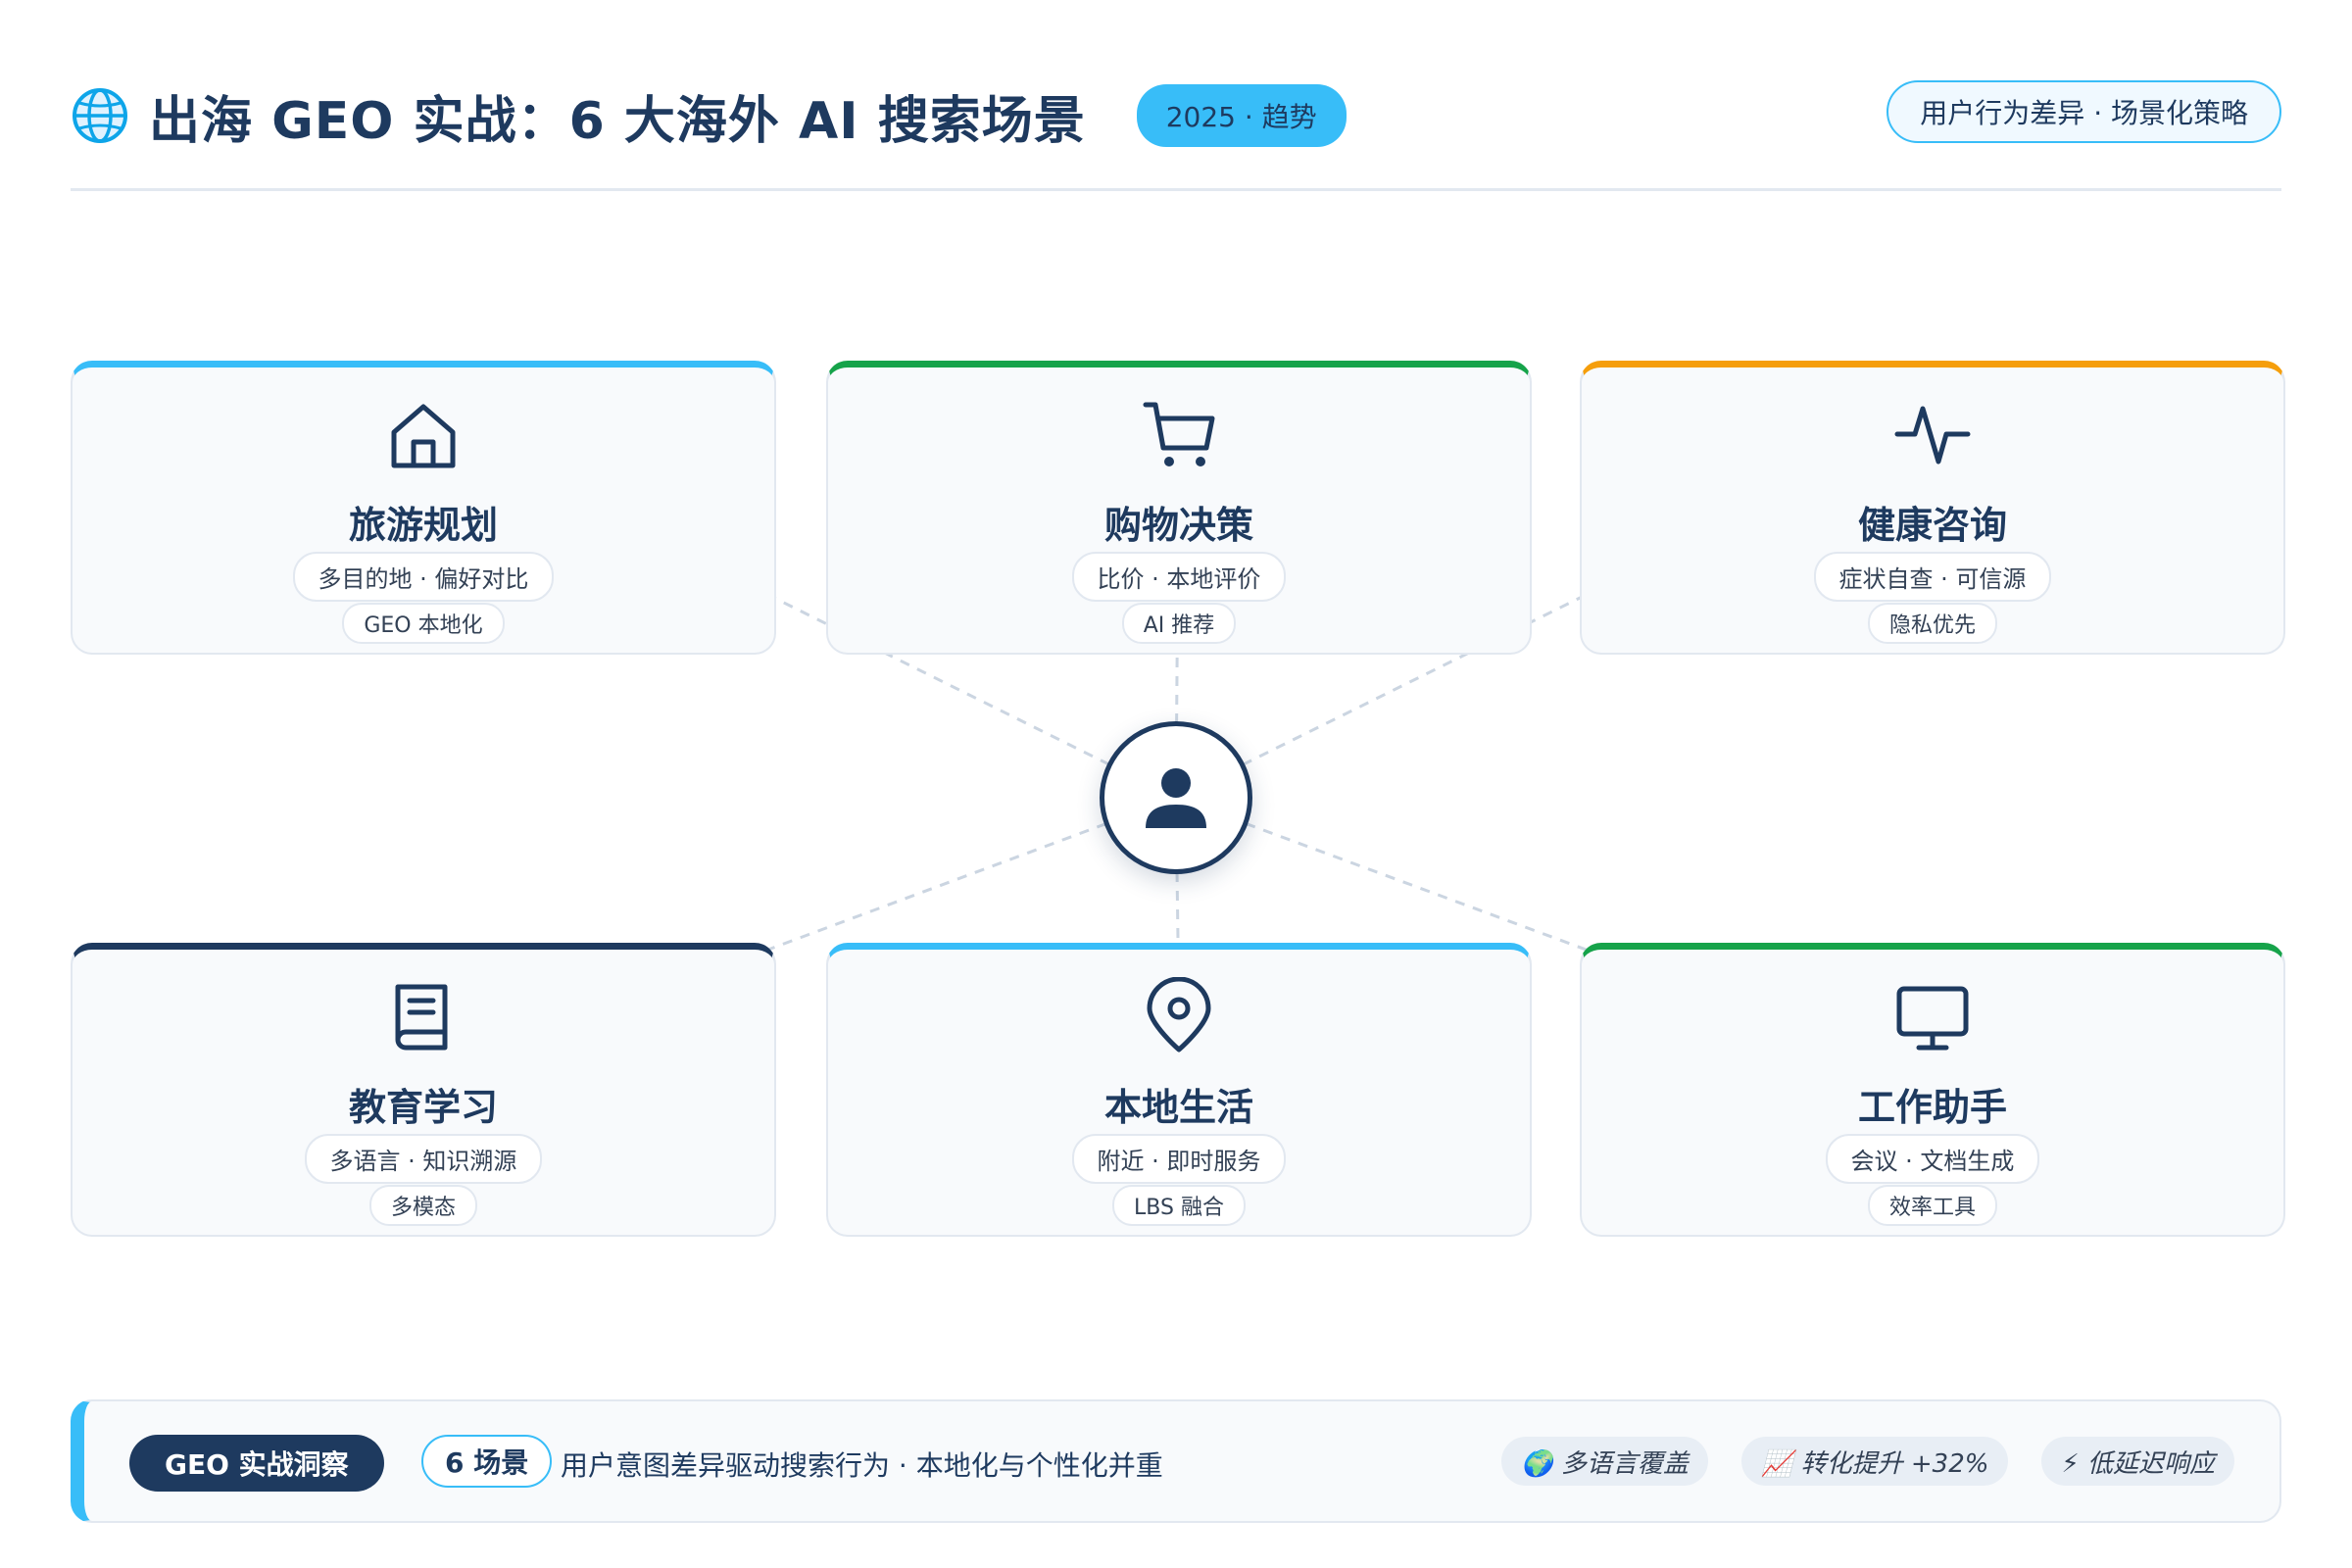  I want to click on scenario-card-shopping: 购物决策 比价 · 本地评价 AI 推荐, so click(1179, 508).